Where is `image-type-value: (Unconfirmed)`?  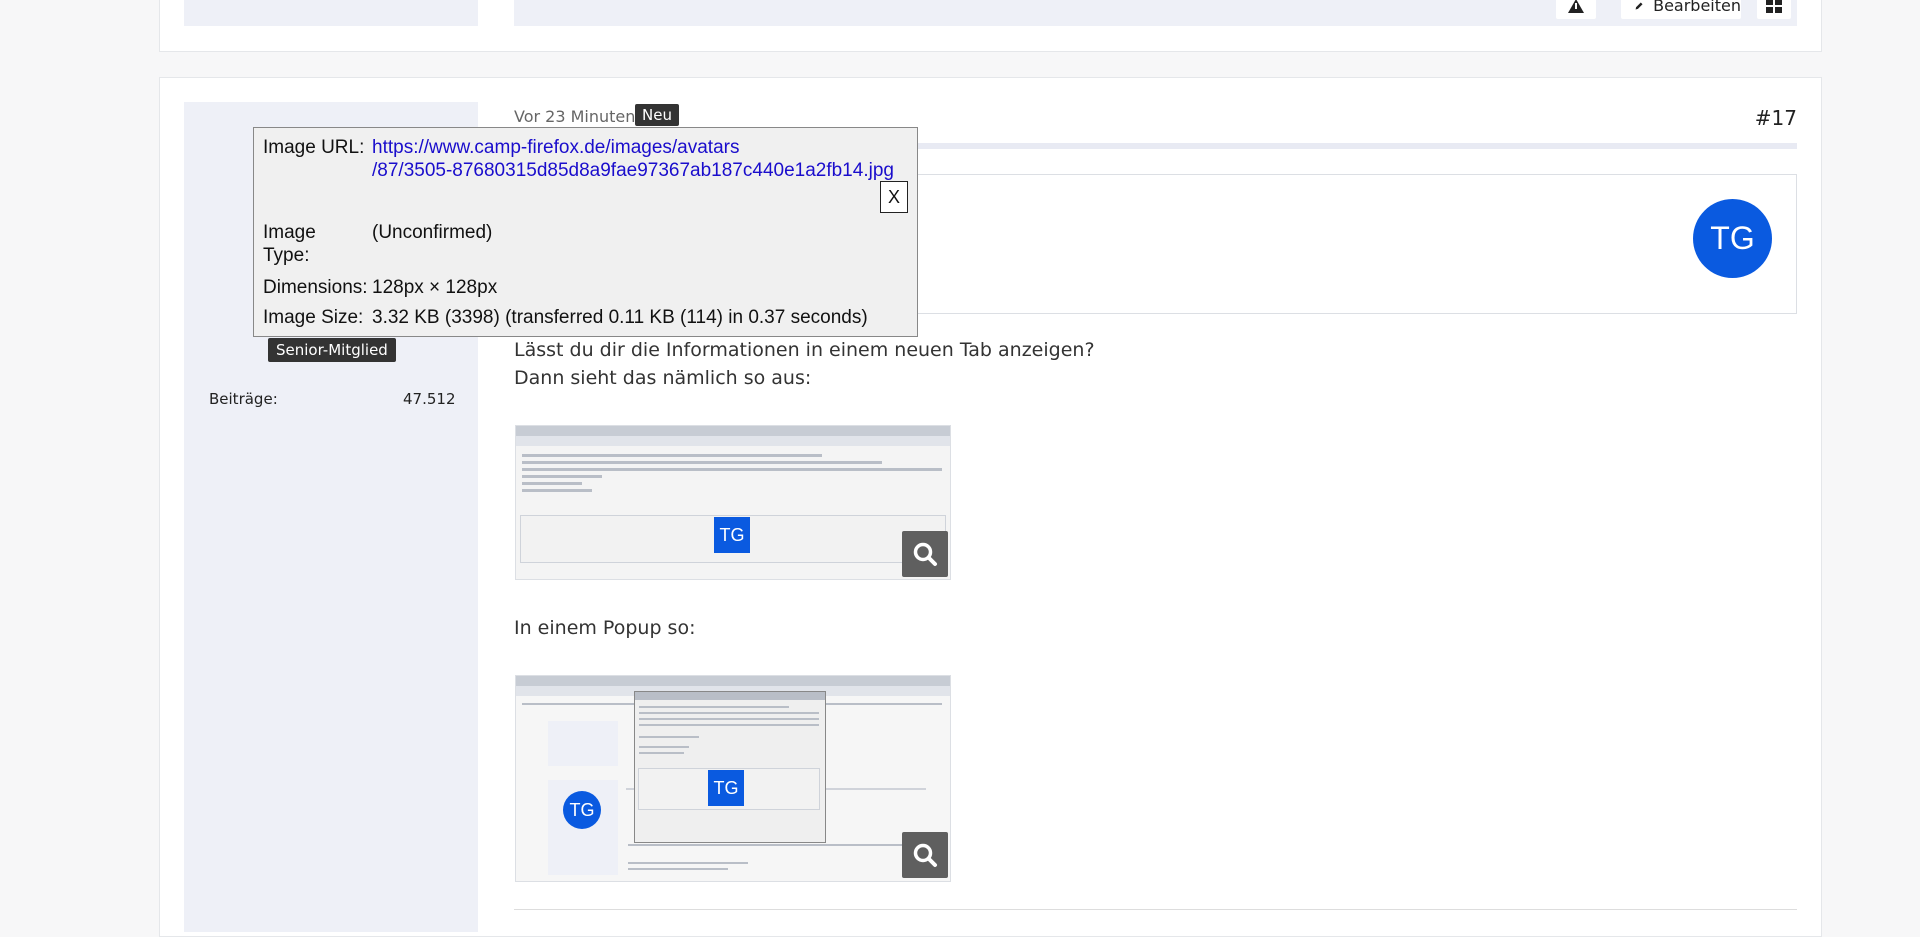
image-type-value: (Unconfirmed) is located at coordinates (432, 232).